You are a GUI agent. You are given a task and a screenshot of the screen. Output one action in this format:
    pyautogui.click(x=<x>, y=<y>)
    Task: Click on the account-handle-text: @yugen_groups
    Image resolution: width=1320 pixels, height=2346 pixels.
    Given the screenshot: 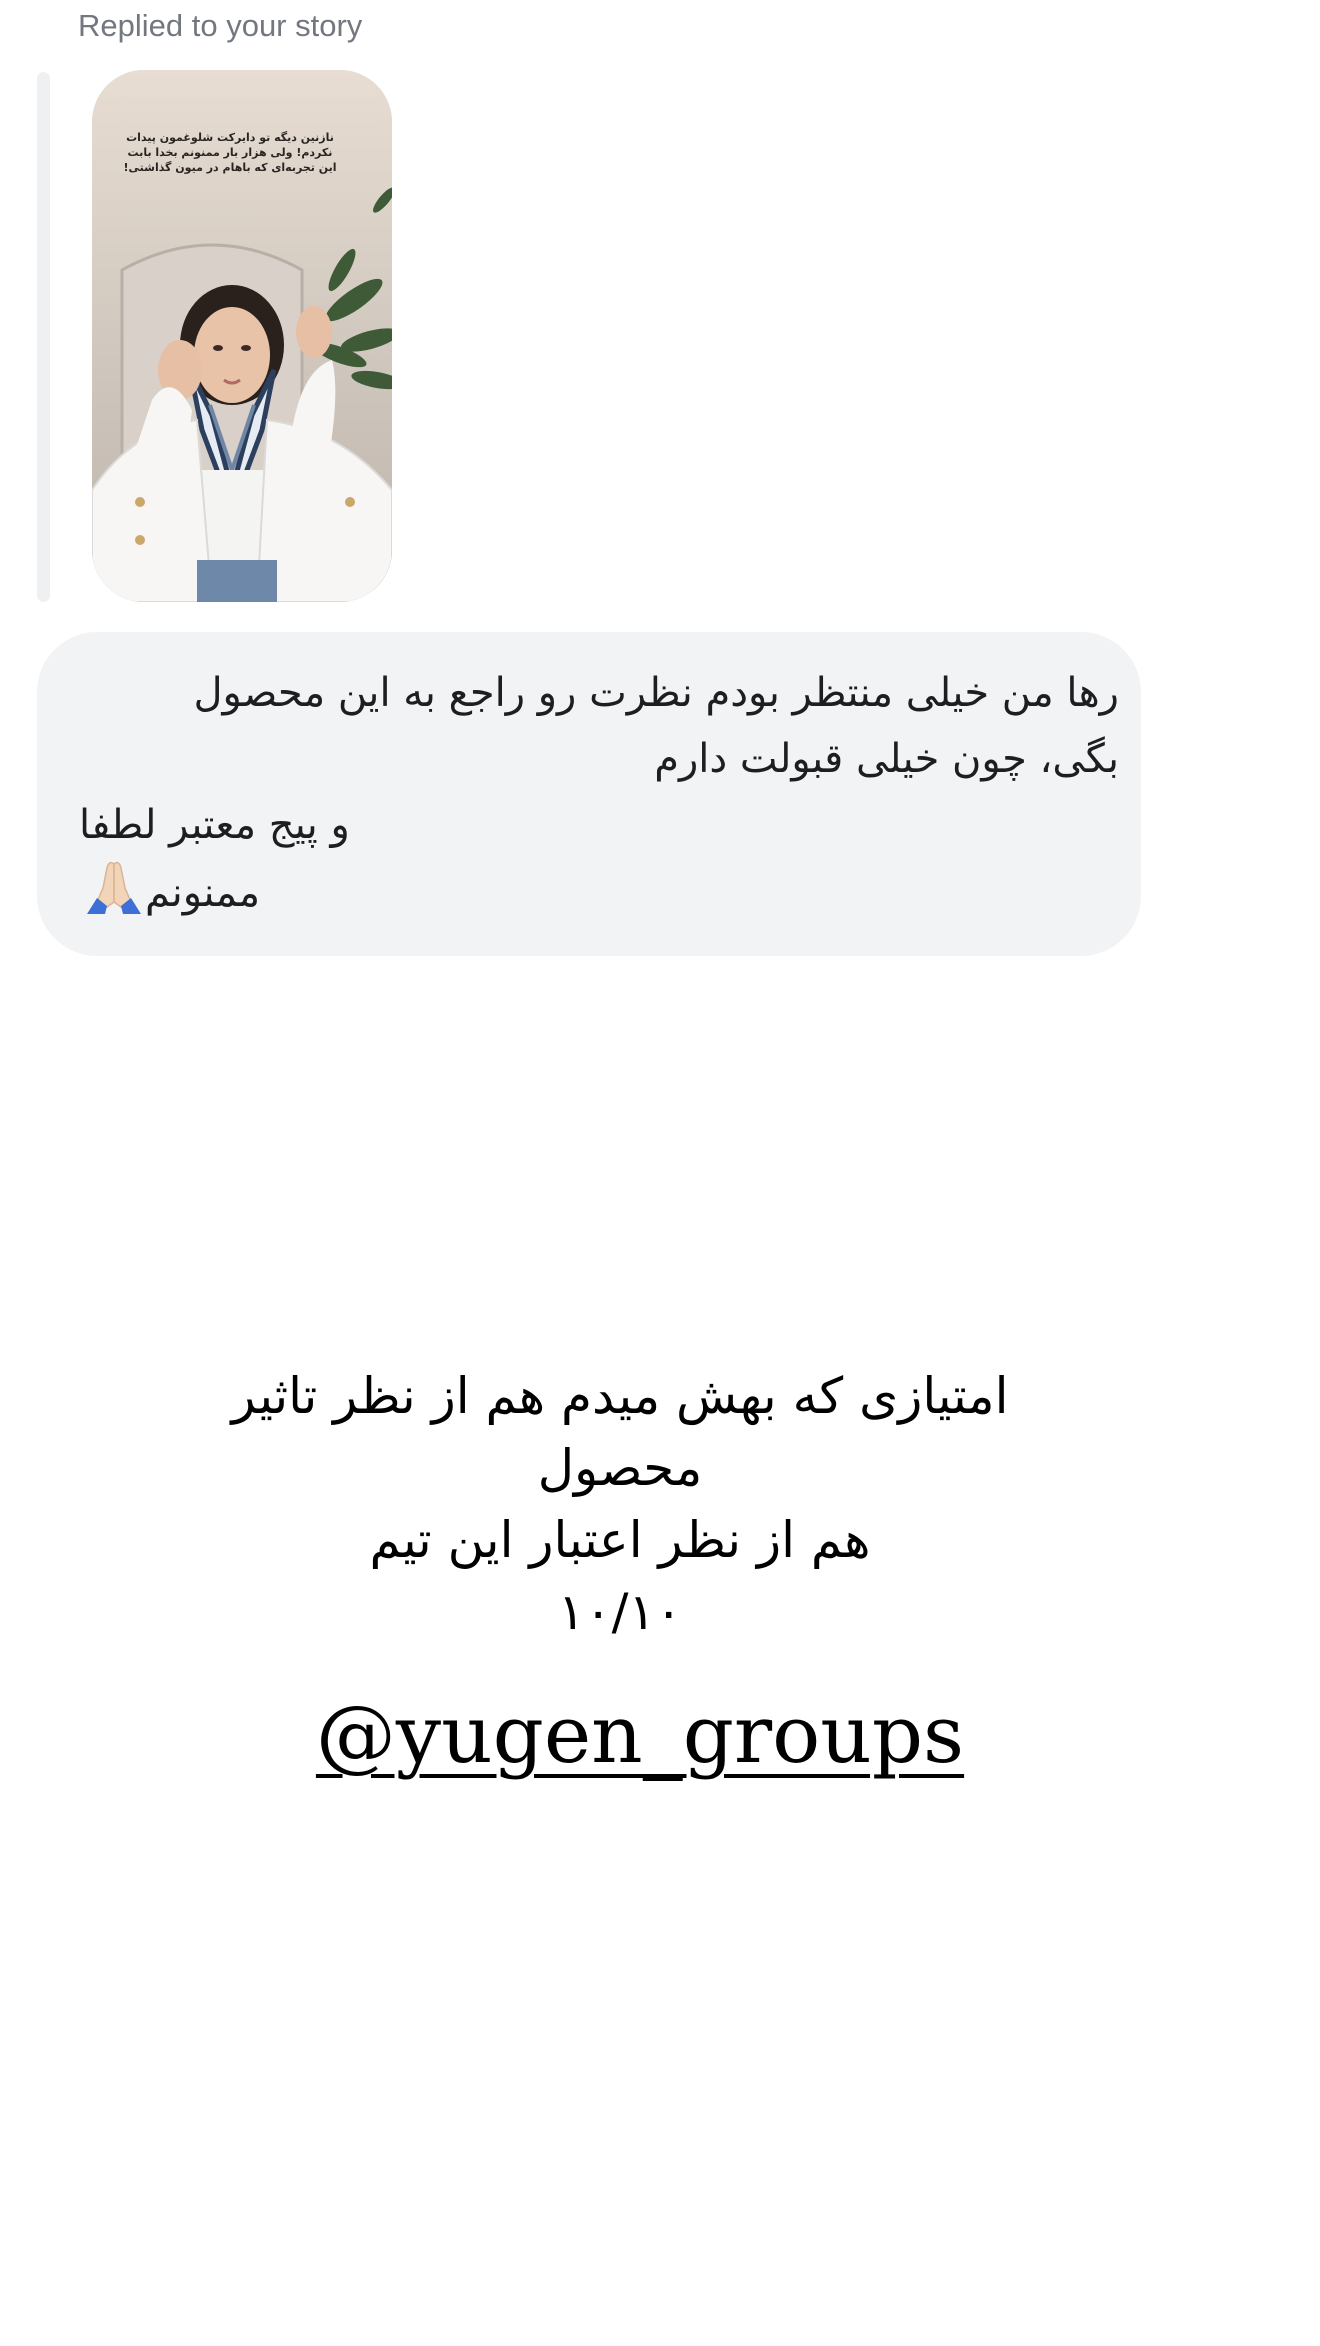 What is the action you would take?
    pyautogui.click(x=640, y=1734)
    